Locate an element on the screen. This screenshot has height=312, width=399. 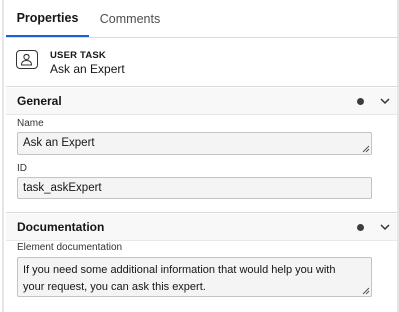
panel-left-border is located at coordinates (3, 156).